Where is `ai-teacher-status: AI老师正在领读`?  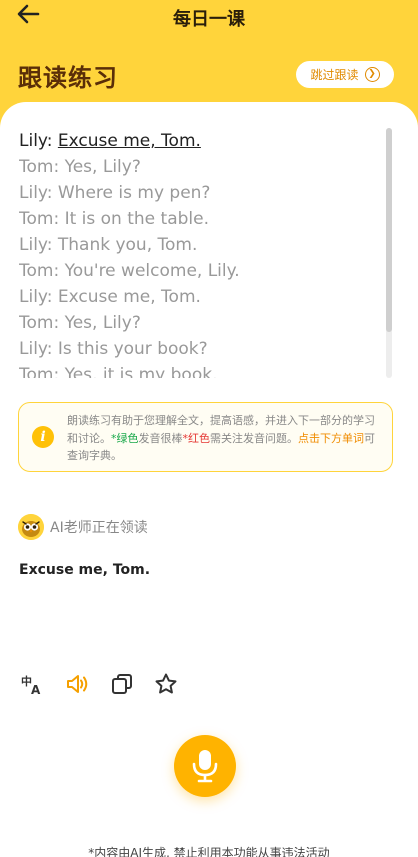 ai-teacher-status: AI老师正在领读 is located at coordinates (83, 527).